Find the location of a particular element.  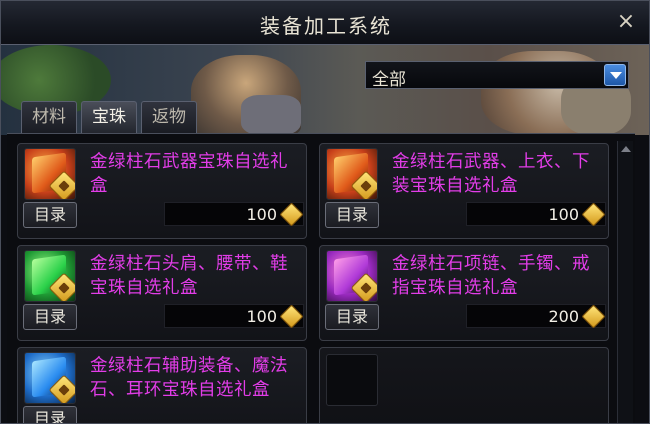

chevron-down-icon is located at coordinates (615, 75).